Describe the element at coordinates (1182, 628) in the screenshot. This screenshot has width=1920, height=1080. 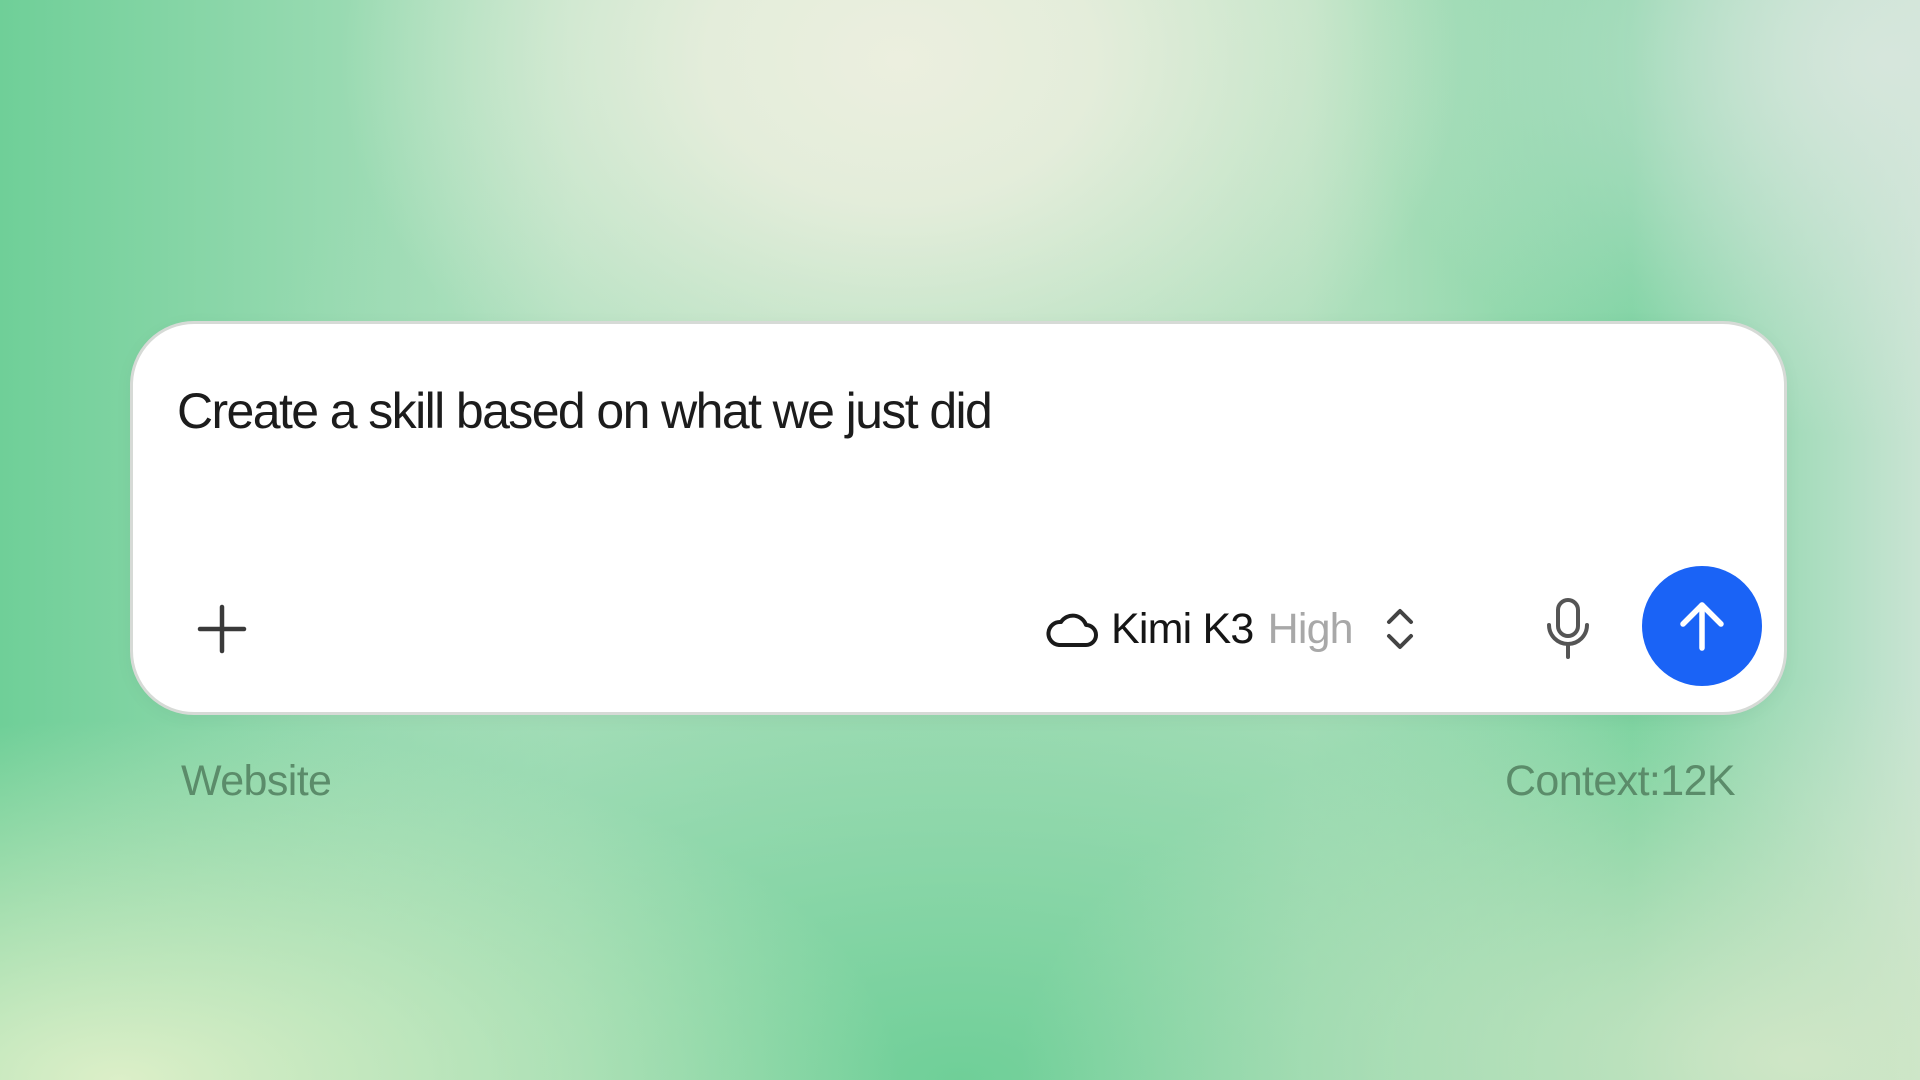
I see `model-name: Kimi K3` at that location.